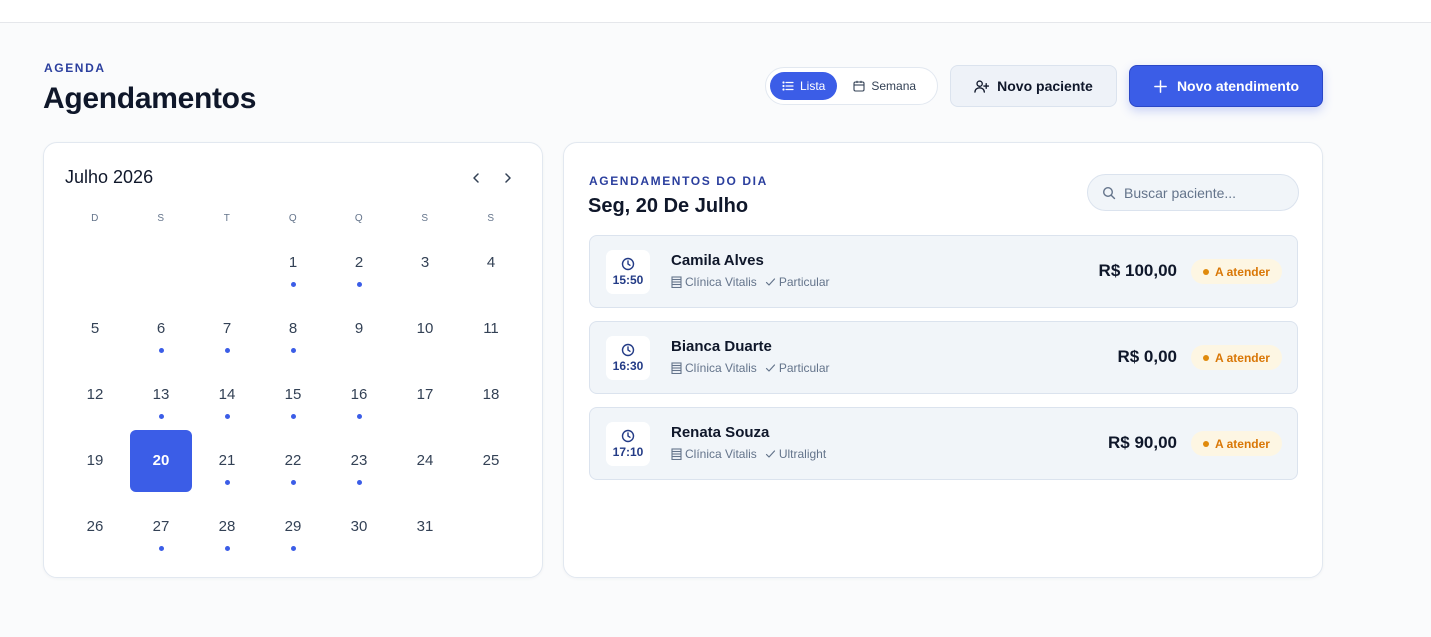 Image resolution: width=1431 pixels, height=637 pixels. Describe the element at coordinates (628, 444) in the screenshot. I see `time-box: 17:10` at that location.